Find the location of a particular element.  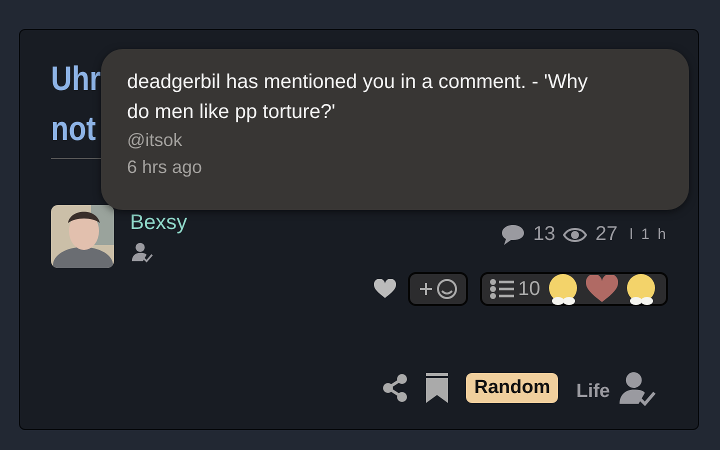

post-age: l 1 h is located at coordinates (649, 234).